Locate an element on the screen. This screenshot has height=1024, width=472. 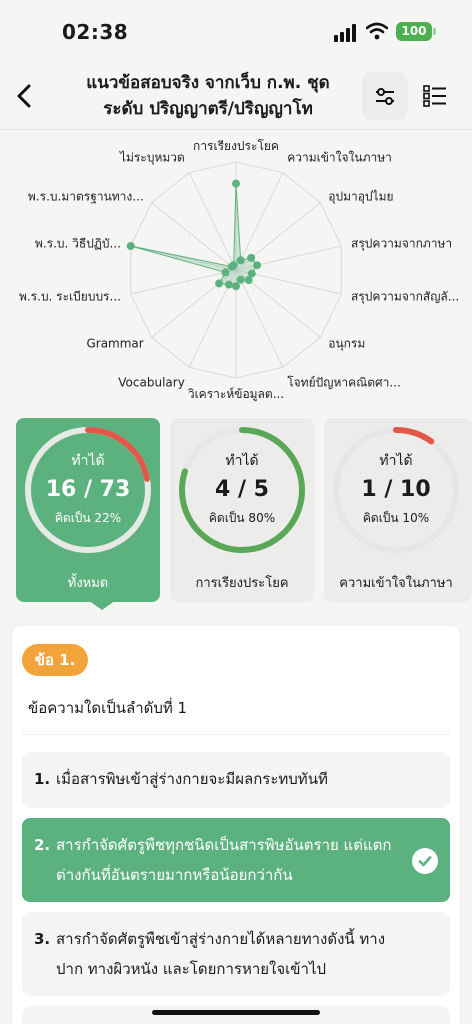
radar-label: ไม่ระบุหมวด is located at coordinates (152, 158).